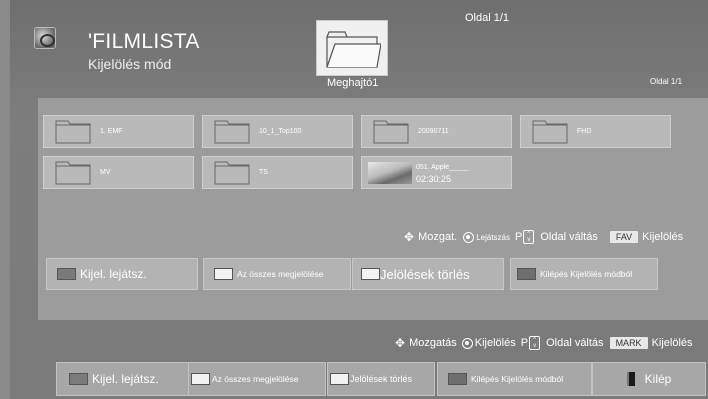  I want to click on page-title: 'FILMLISTA, so click(144, 41).